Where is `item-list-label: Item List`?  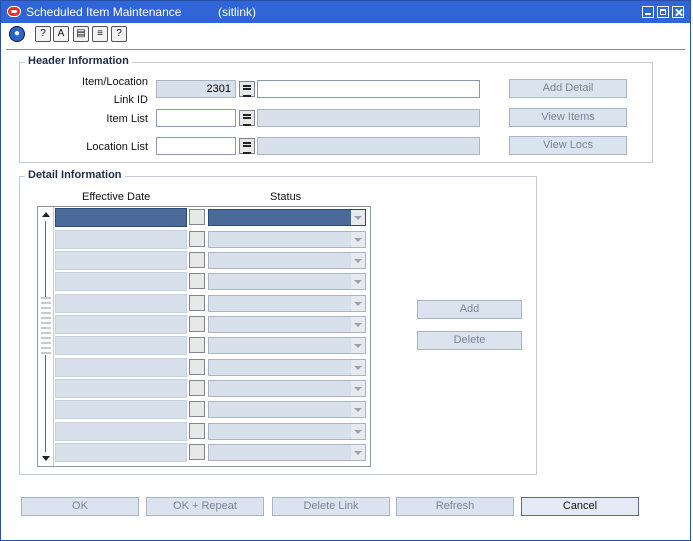 item-list-label: Item List is located at coordinates (127, 119).